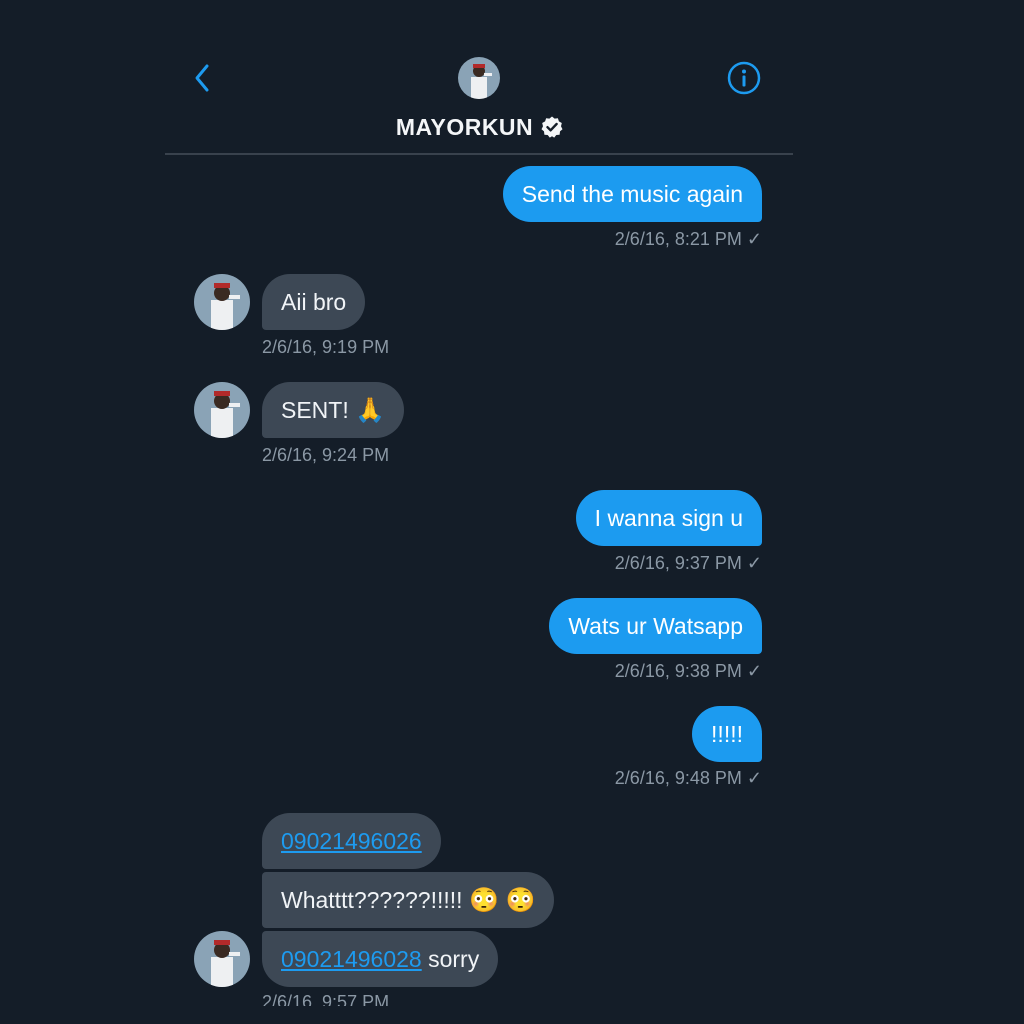 The height and width of the screenshot is (1024, 1024). I want to click on folded-hands-emoji: 🙏, so click(370, 410).